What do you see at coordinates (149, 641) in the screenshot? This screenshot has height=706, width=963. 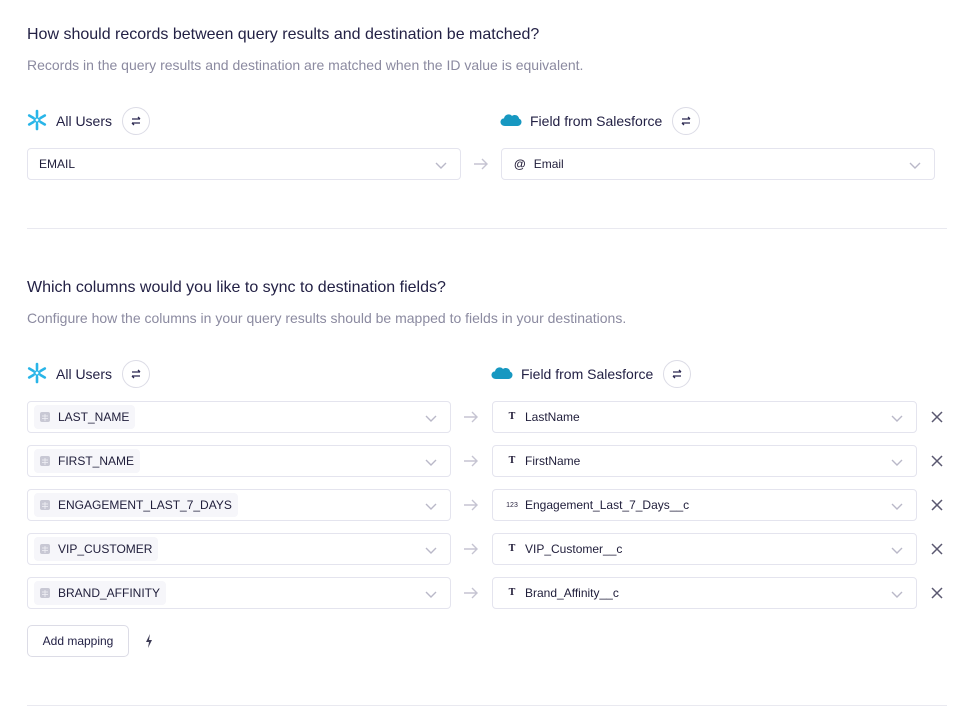 I see `lightning-icon` at bounding box center [149, 641].